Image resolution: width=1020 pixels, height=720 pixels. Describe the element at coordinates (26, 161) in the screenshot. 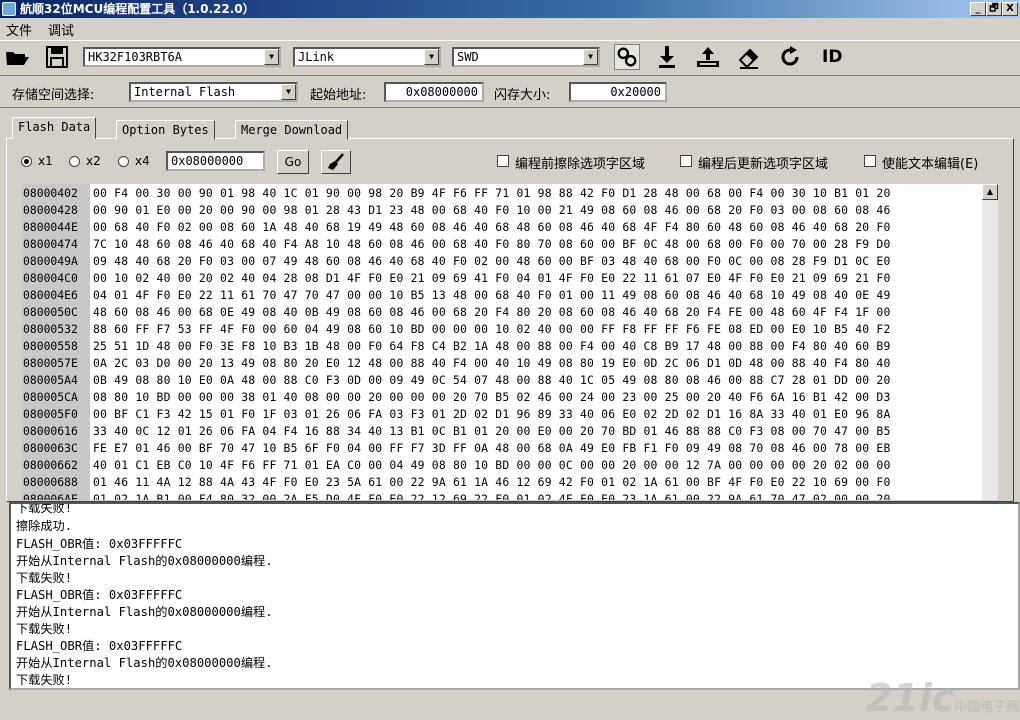

I see `radio-x1` at that location.